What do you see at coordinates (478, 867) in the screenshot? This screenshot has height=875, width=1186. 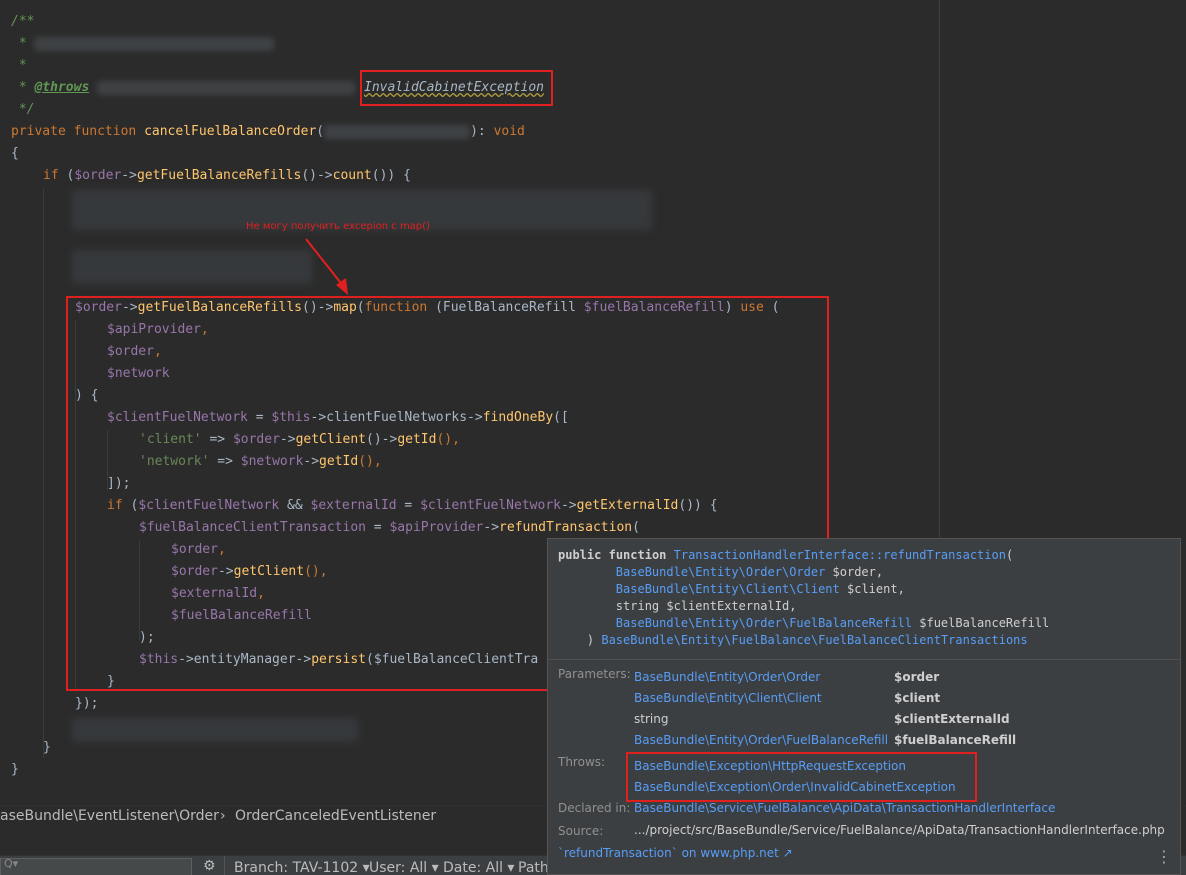 I see `date-filter: Date: All ▾` at bounding box center [478, 867].